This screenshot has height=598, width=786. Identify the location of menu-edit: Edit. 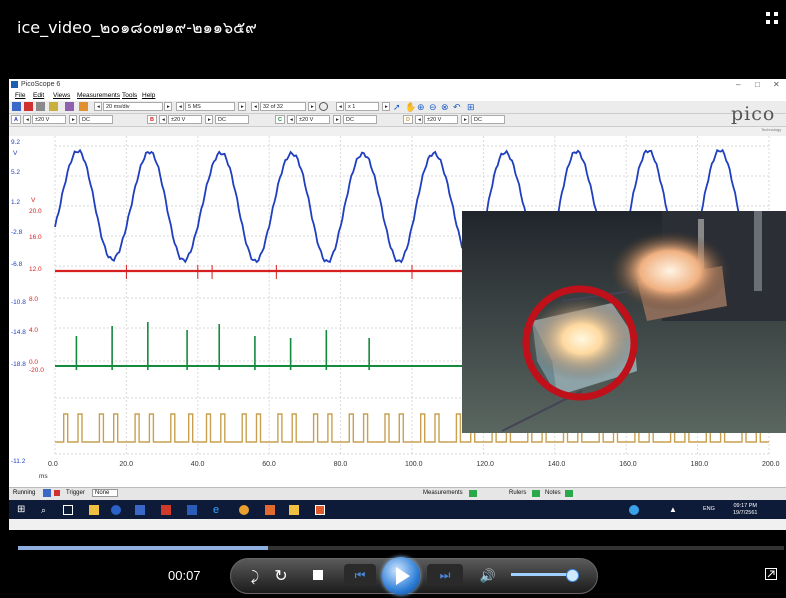
(38, 95).